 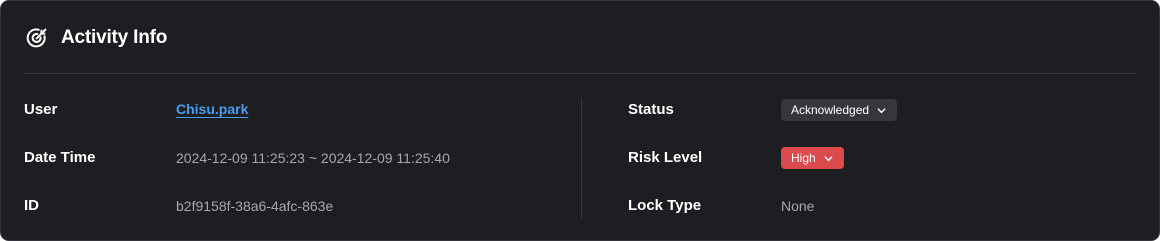 I want to click on lock-type-label: Lock Type, so click(x=665, y=205).